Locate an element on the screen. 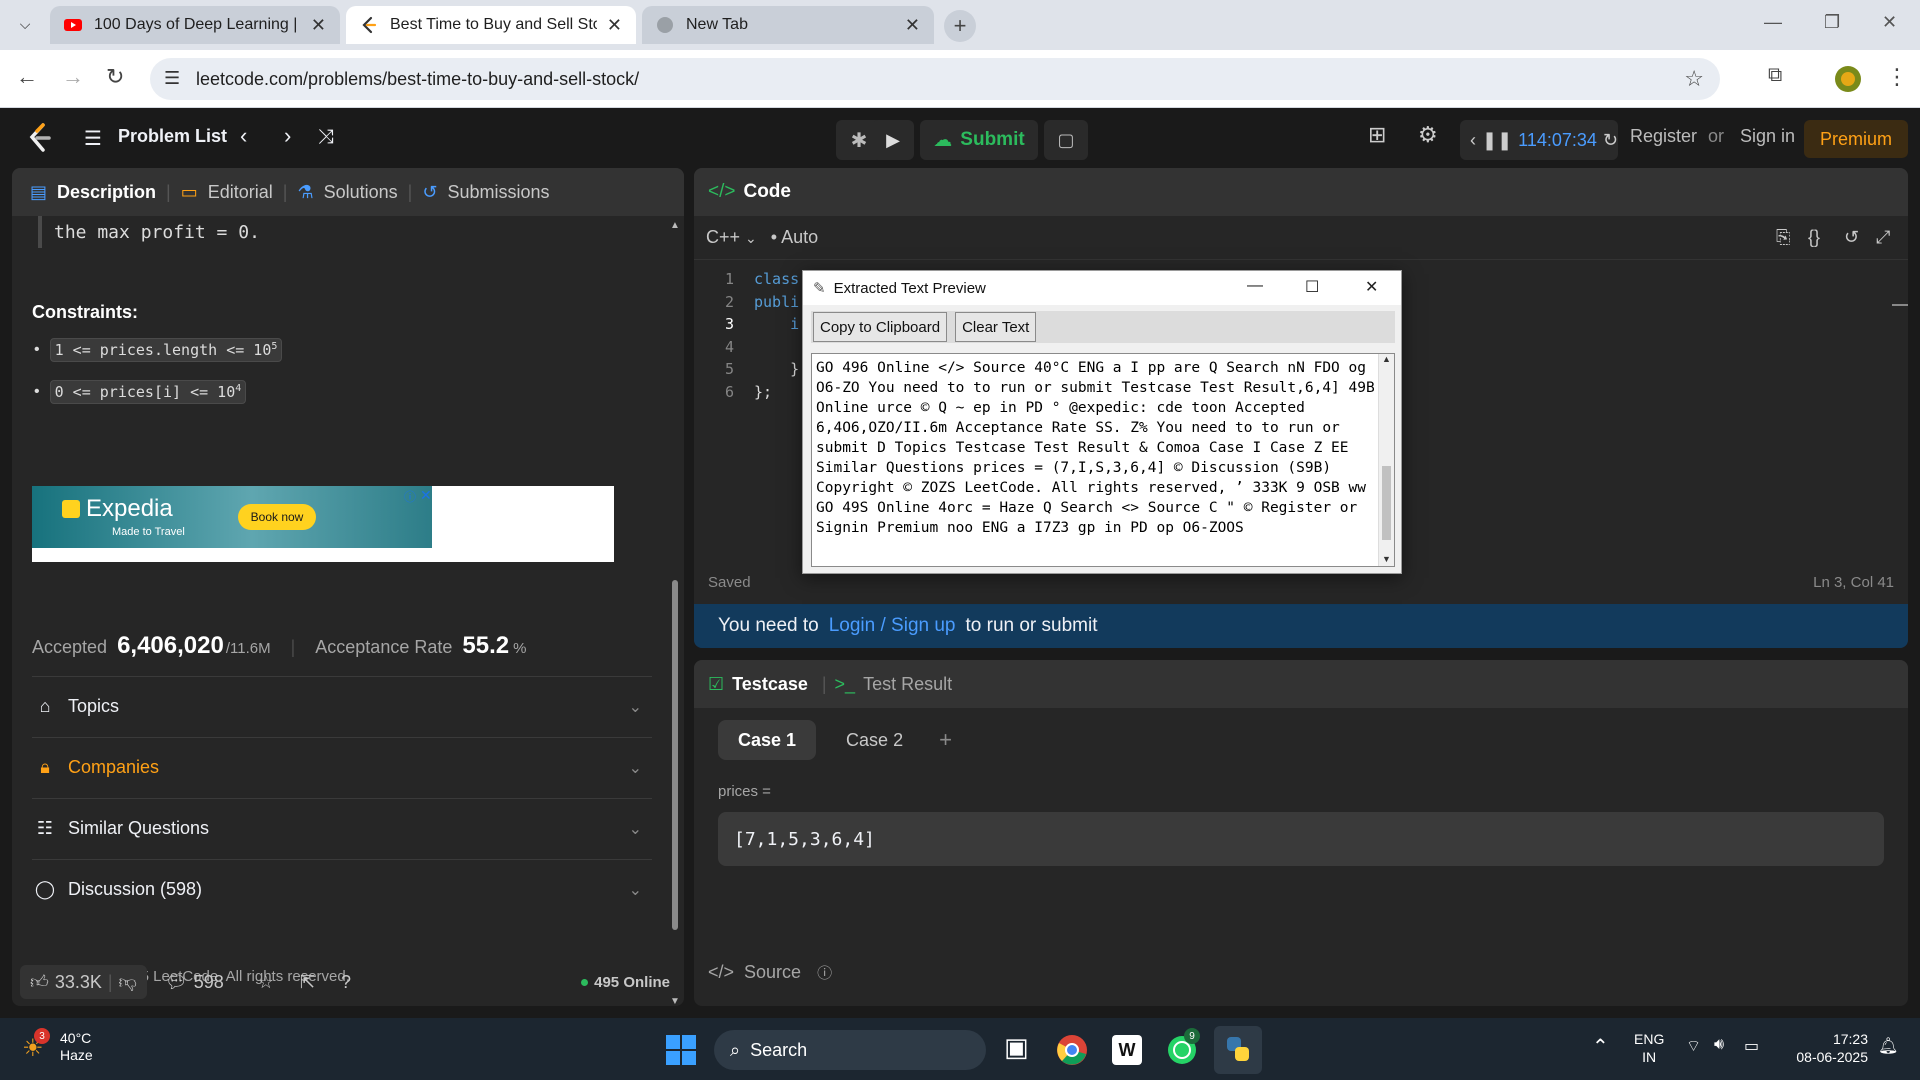 The width and height of the screenshot is (1920, 1080). case-2-tab: Case 2 is located at coordinates (874, 740).